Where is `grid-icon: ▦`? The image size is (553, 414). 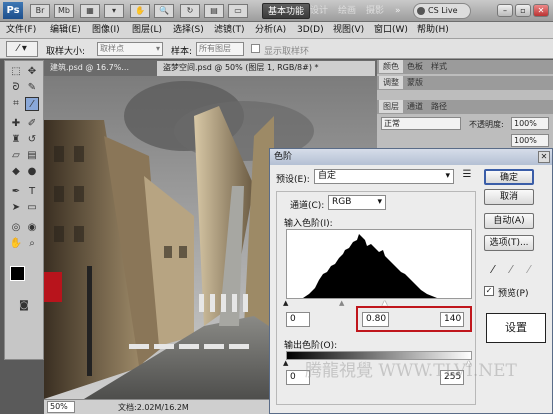
grid-icon: ▦ is located at coordinates (90, 11).